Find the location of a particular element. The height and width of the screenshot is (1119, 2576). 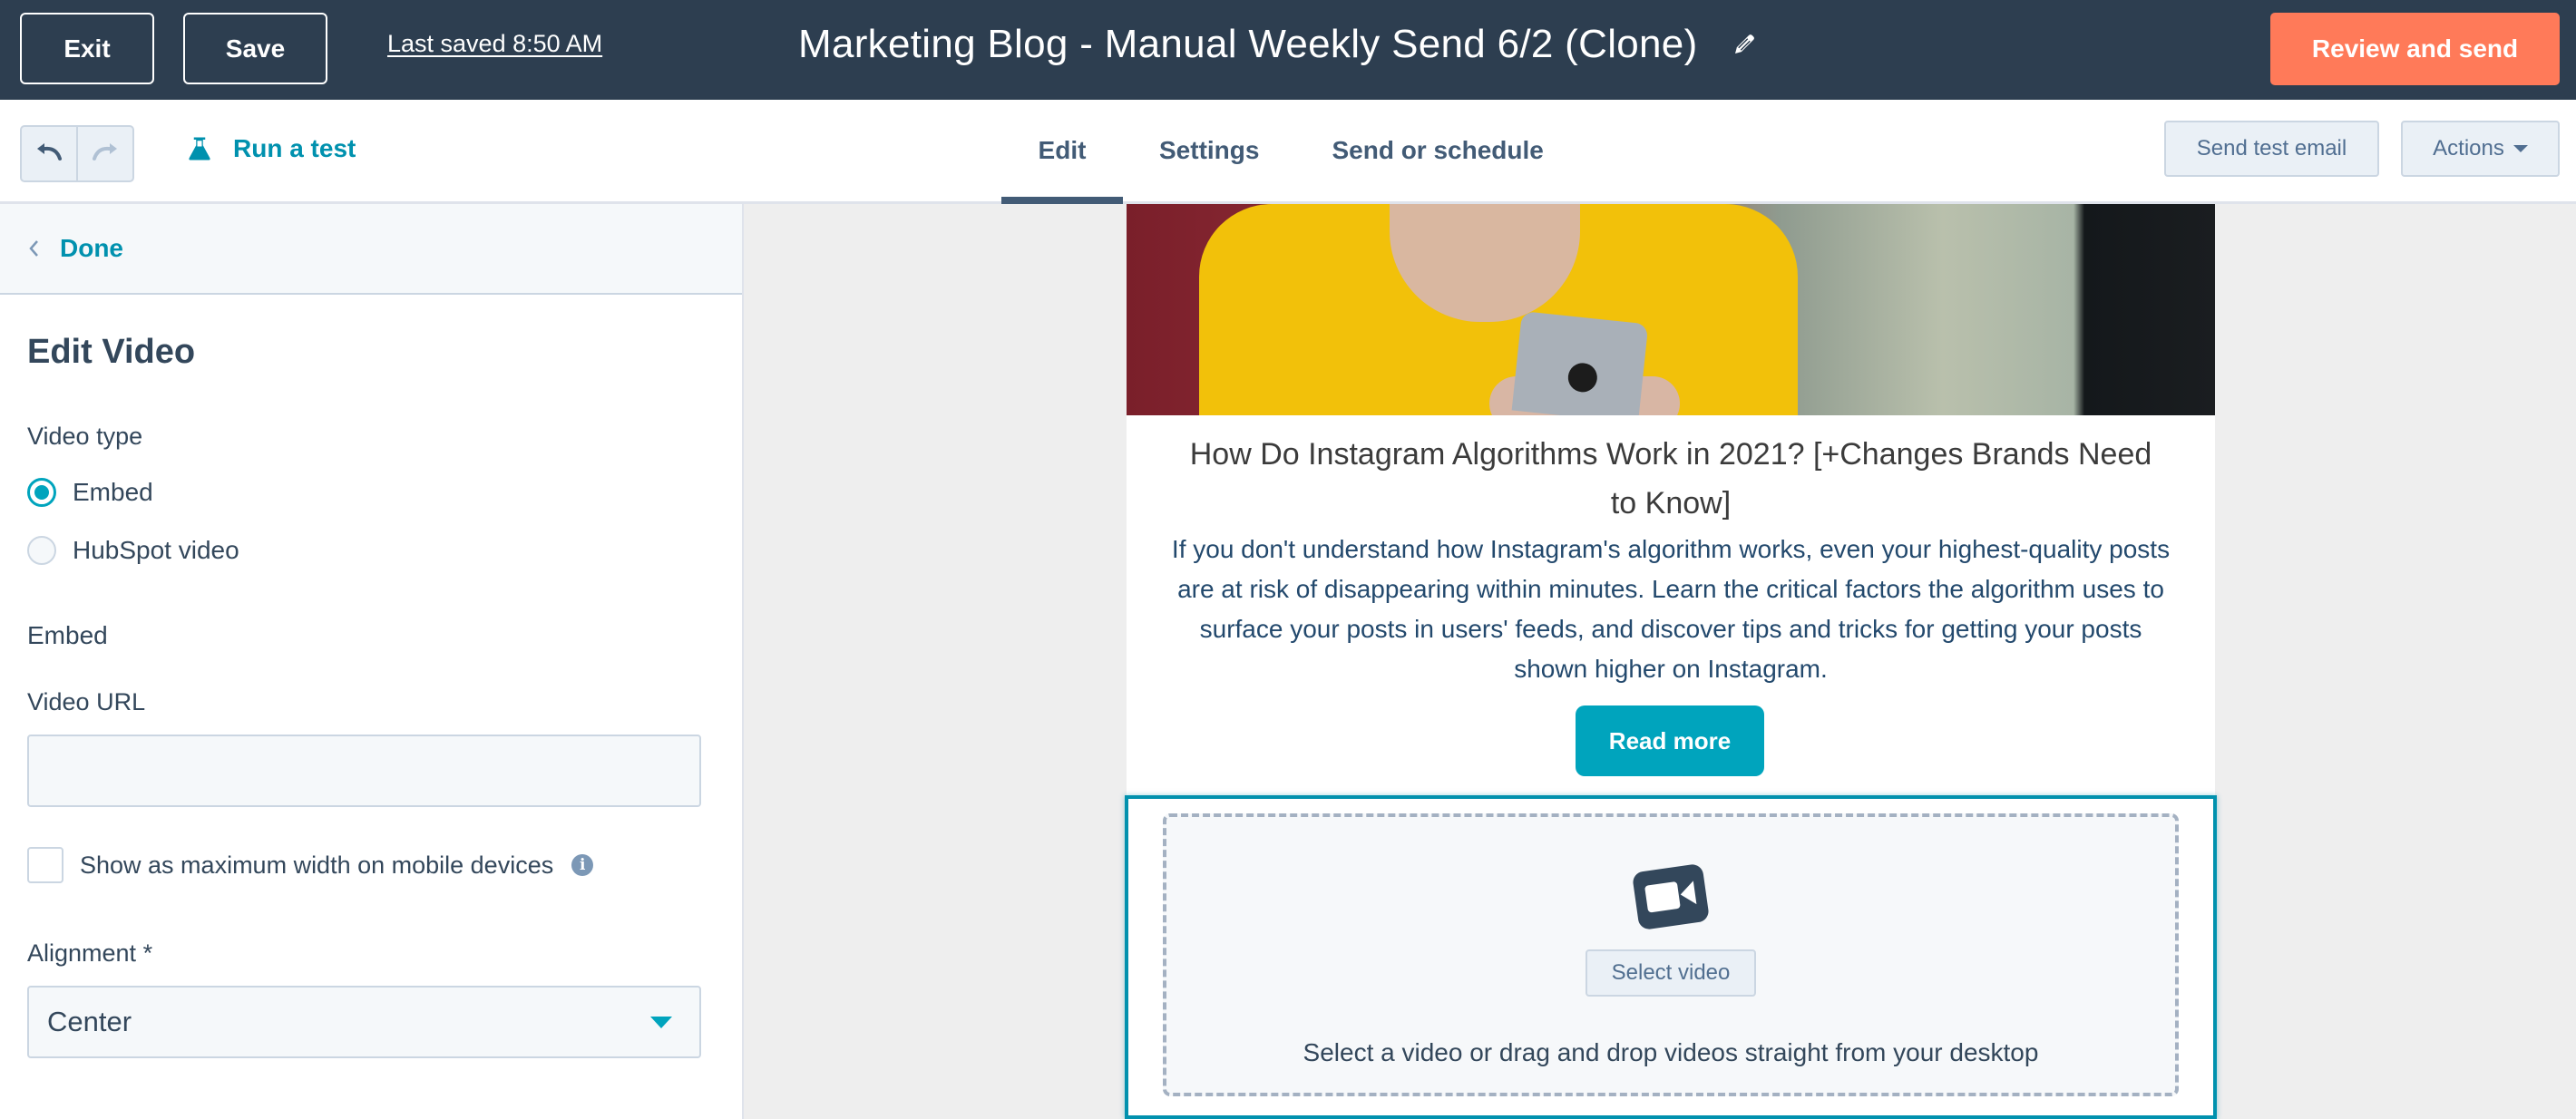

undo-redo-group is located at coordinates (77, 153).